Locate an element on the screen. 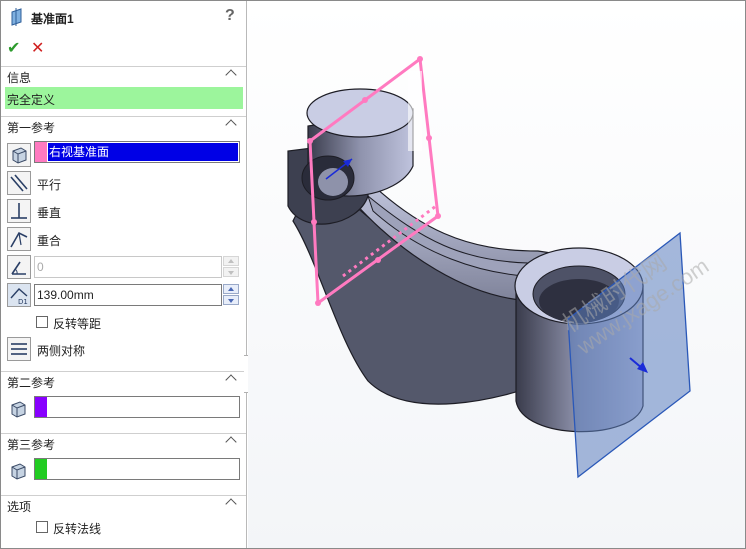  distance-input: 139.00mm is located at coordinates (128, 295).